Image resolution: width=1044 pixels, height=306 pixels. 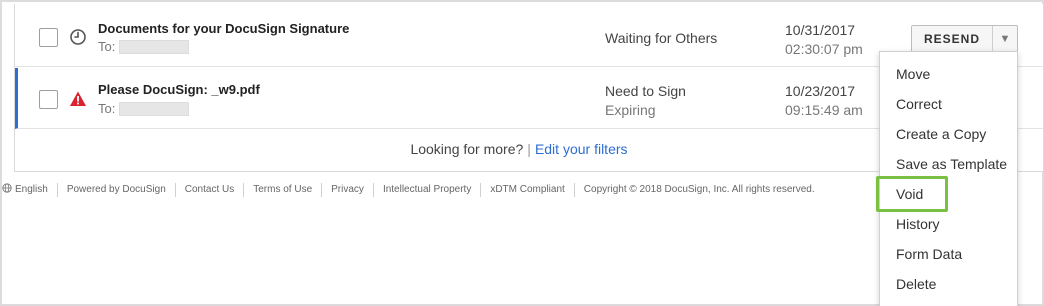 I want to click on menu-item-create-copy: Create a Copy, so click(x=948, y=134).